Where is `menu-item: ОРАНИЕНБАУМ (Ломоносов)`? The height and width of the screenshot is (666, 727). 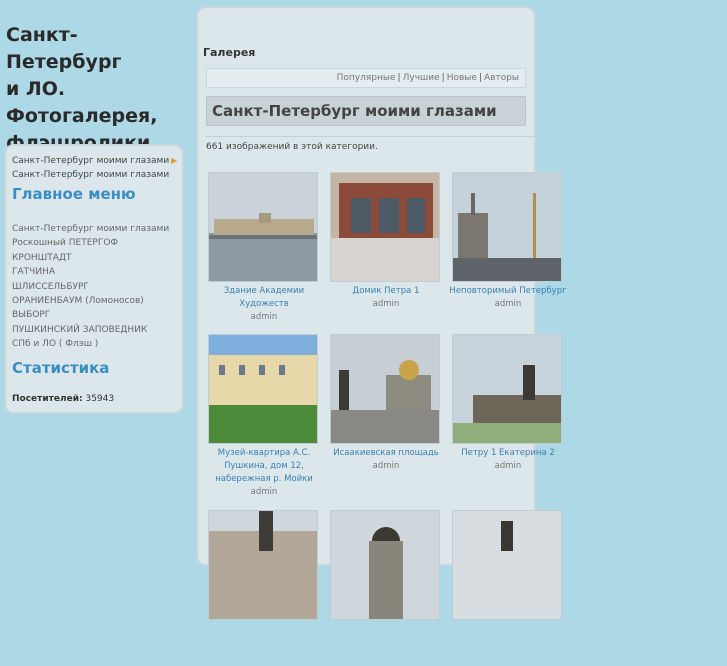
menu-item: ОРАНИЕНБАУМ (Ломоносов) is located at coordinates (94, 301).